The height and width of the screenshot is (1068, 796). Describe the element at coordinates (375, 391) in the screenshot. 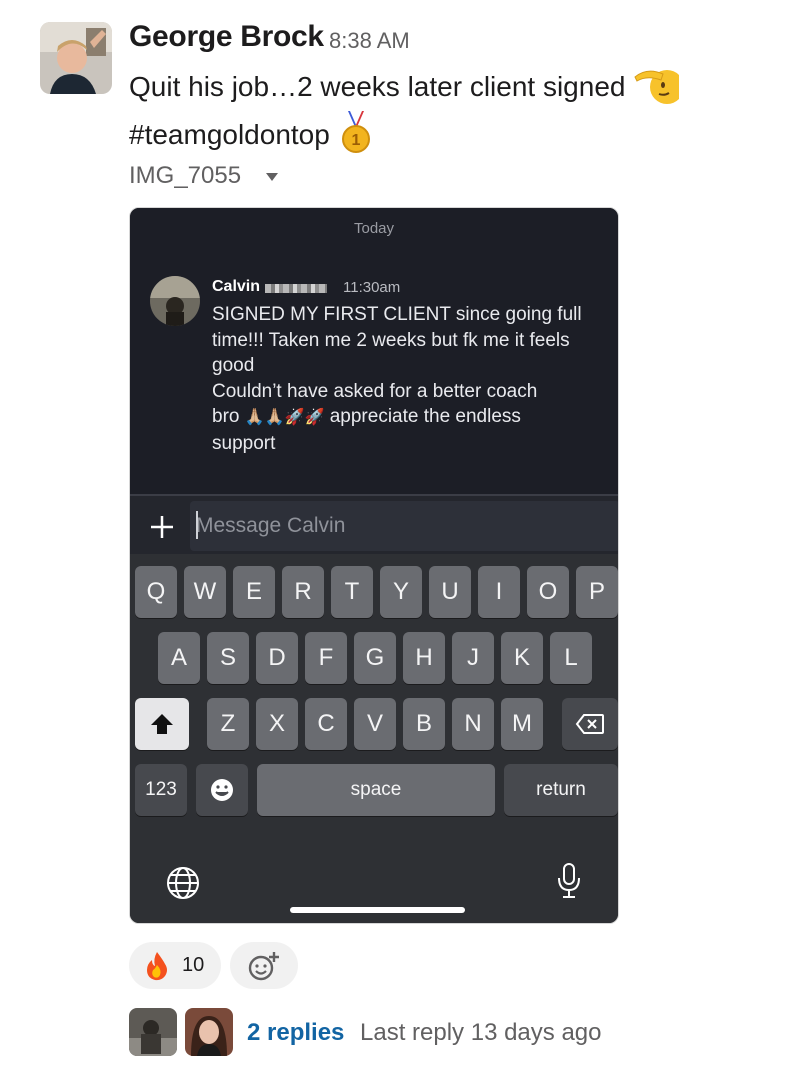

I see `message-line: Couldn’t have asked for a better coach` at that location.